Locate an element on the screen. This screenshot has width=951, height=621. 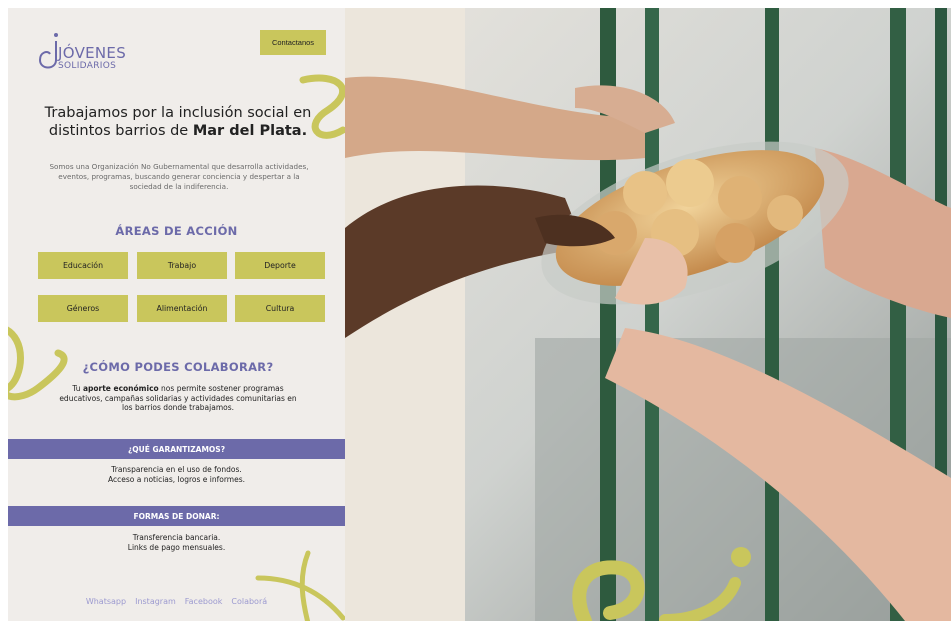
collaborate-text-bold: aporte económico is located at coordinates (120, 388).